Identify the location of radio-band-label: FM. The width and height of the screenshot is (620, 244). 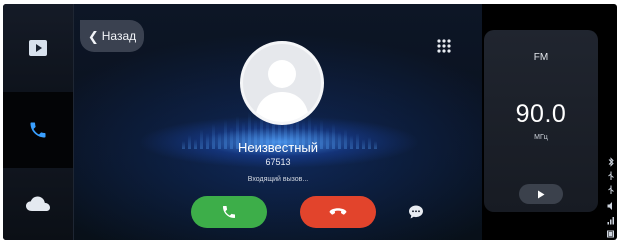
(541, 57).